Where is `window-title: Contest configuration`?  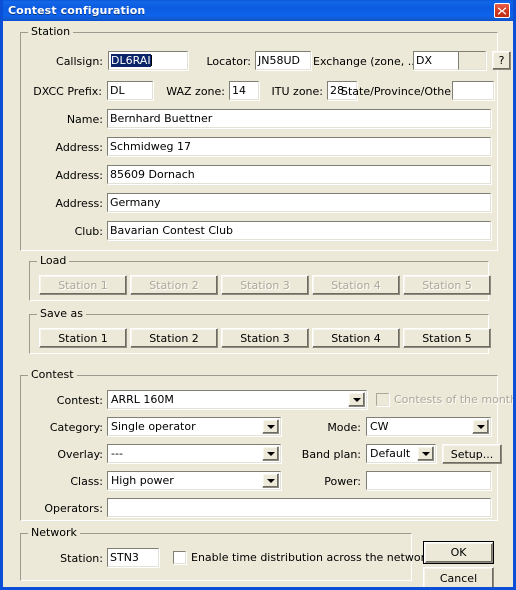
window-title: Contest configuration is located at coordinates (77, 10).